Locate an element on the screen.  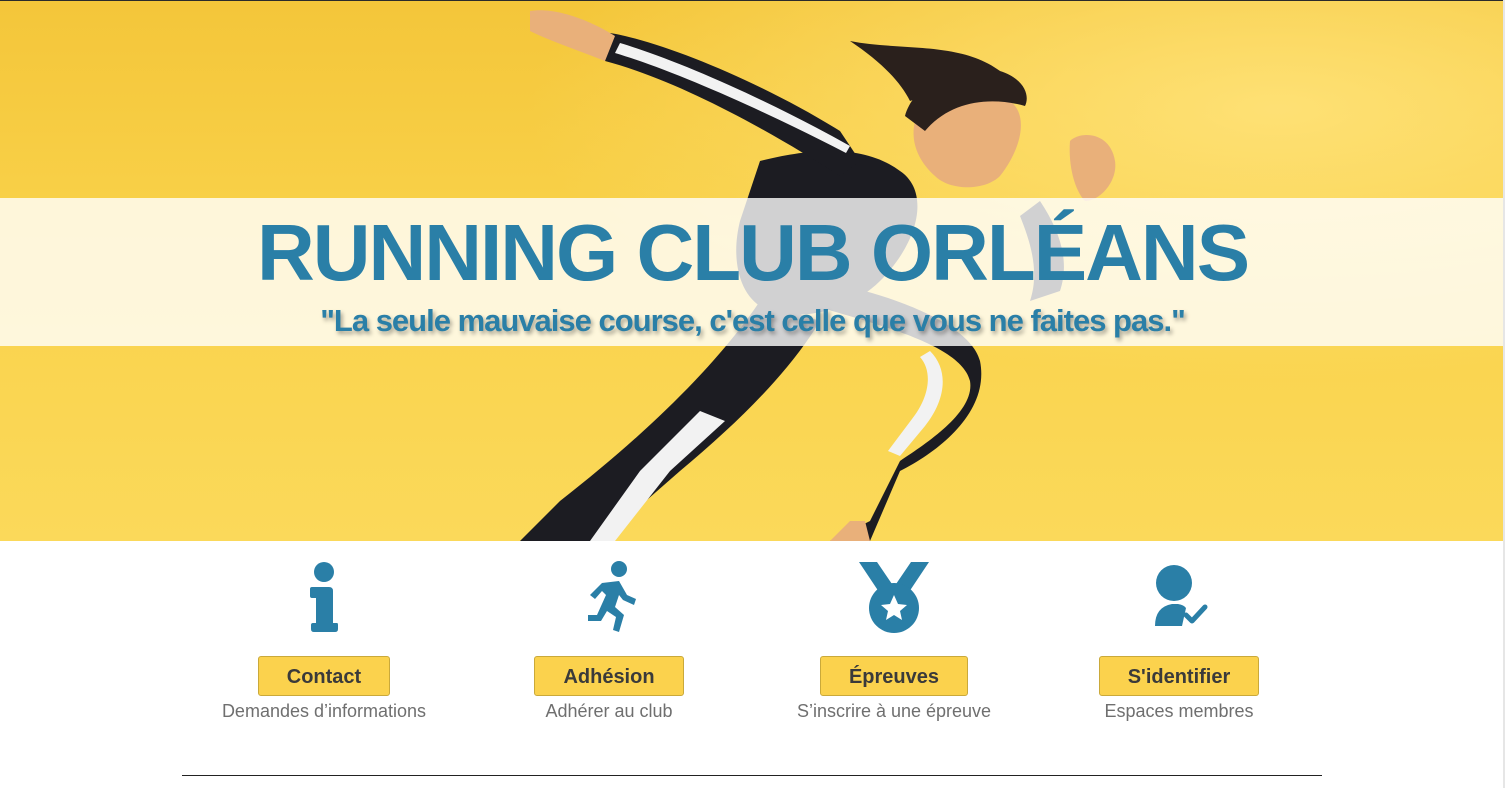
feature-identifier: S'identifier Espaces membres is located at coordinates (1179, 638).